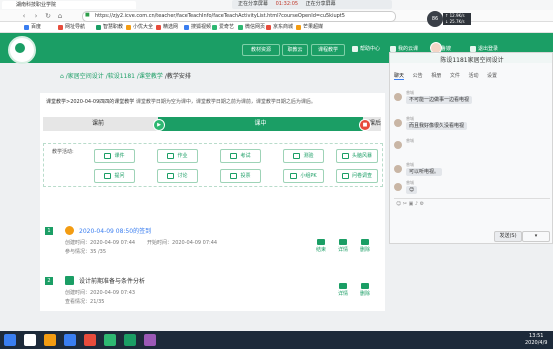 This screenshot has height=349, width=553. What do you see at coordinates (435, 19) in the screenshot?
I see `performance-gauge: 86` at bounding box center [435, 19].